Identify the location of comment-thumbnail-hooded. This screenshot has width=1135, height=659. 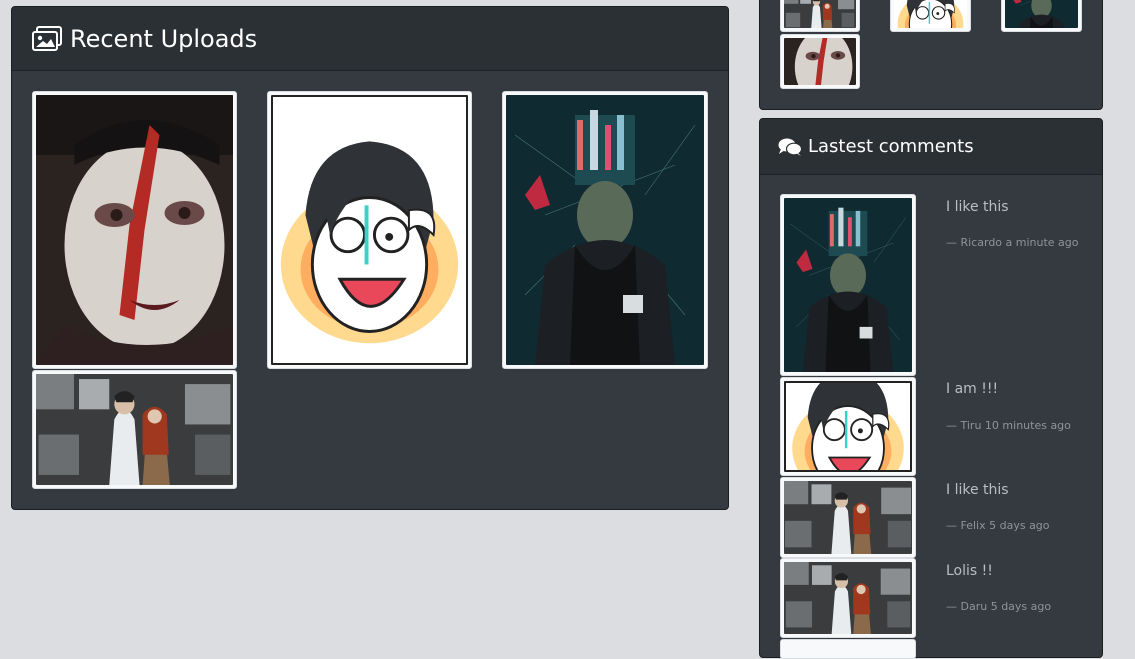
(848, 285).